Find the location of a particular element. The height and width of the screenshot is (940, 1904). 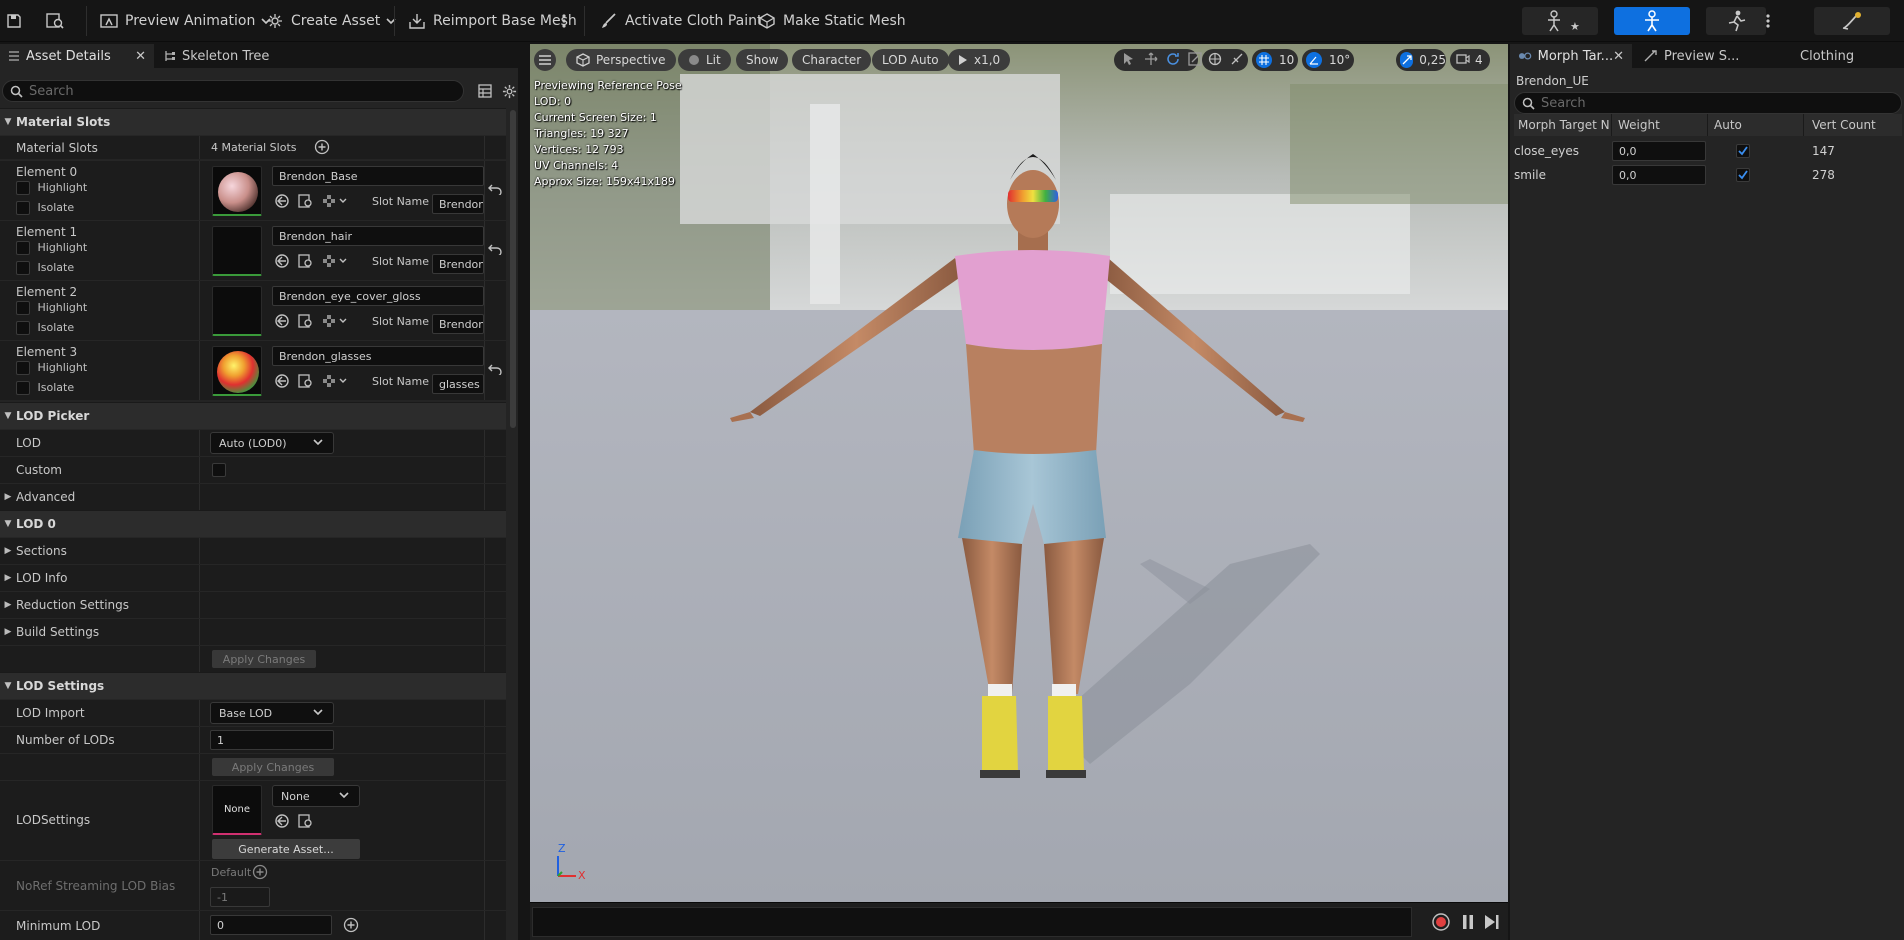

material-name-field: Brendon_hair is located at coordinates (378, 236).